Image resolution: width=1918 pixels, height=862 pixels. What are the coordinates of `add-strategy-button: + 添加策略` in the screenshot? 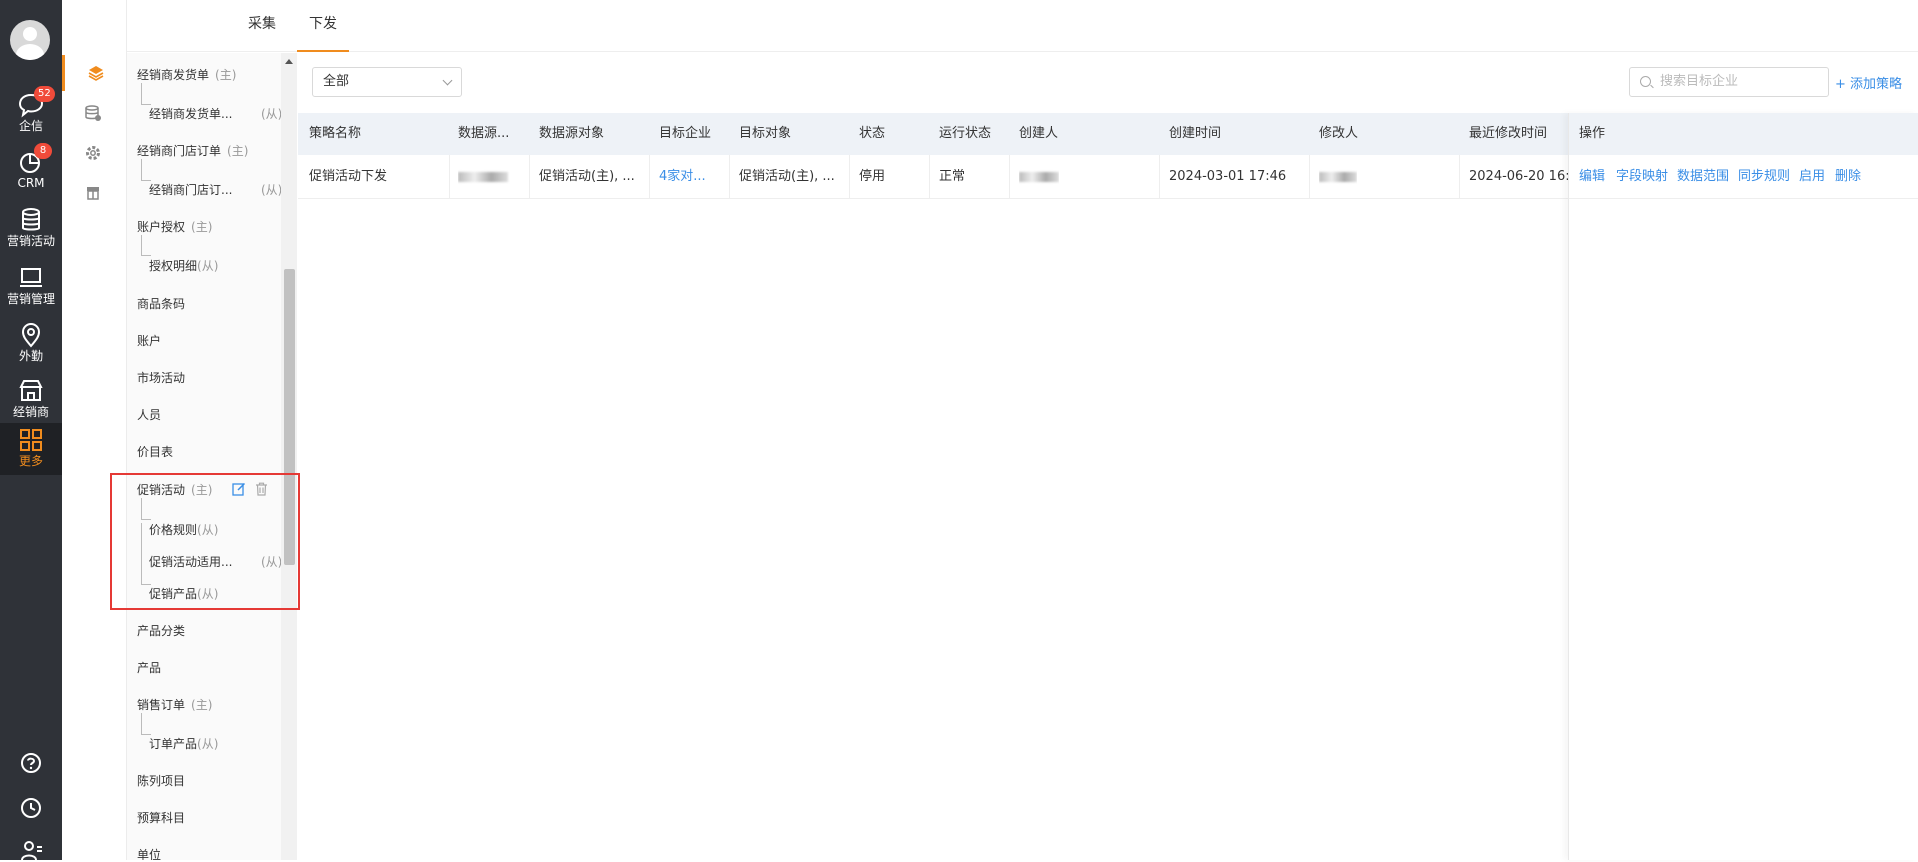 It's located at (1868, 82).